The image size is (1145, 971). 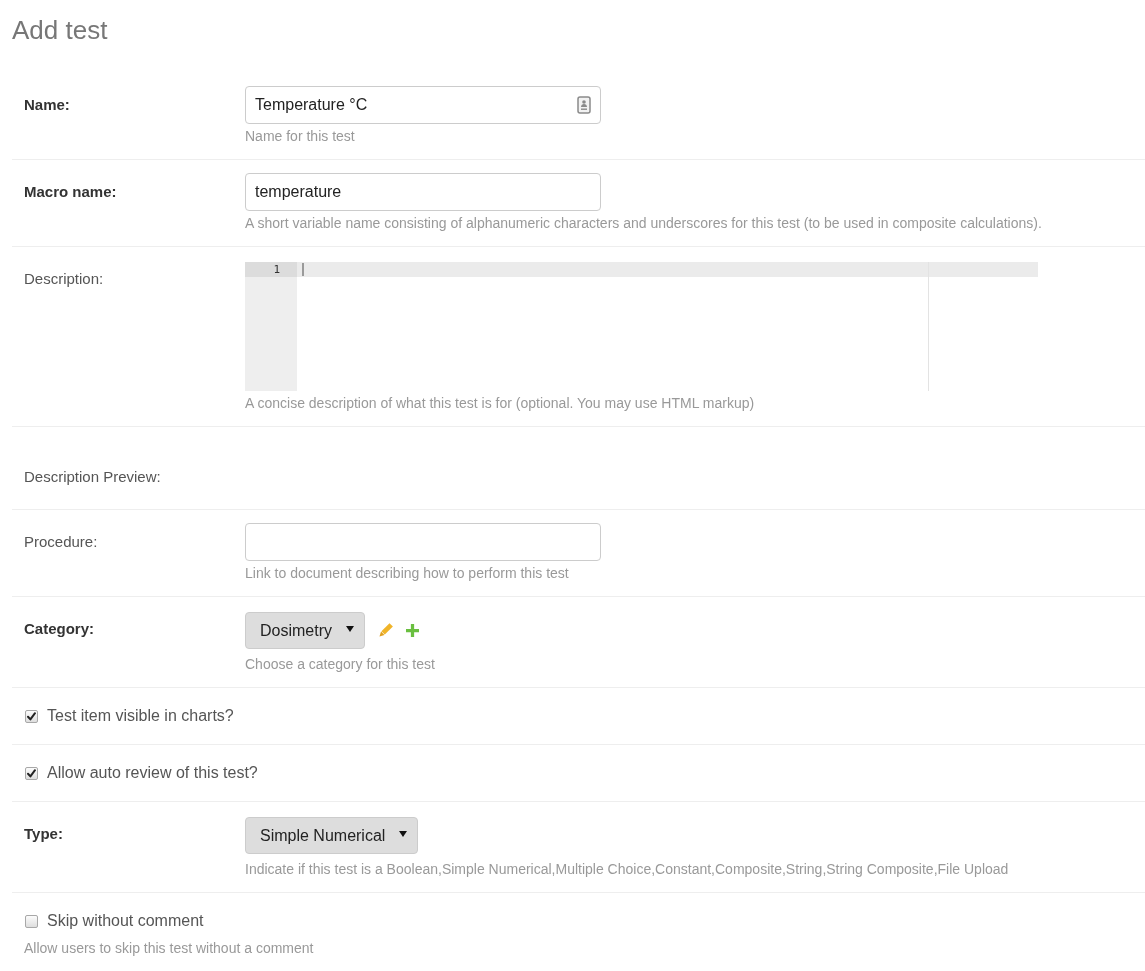 What do you see at coordinates (644, 223) in the screenshot?
I see `help-text: A short variable name consisting of alphanumeric characters and underscores for this test (to be used in composite calculations).` at bounding box center [644, 223].